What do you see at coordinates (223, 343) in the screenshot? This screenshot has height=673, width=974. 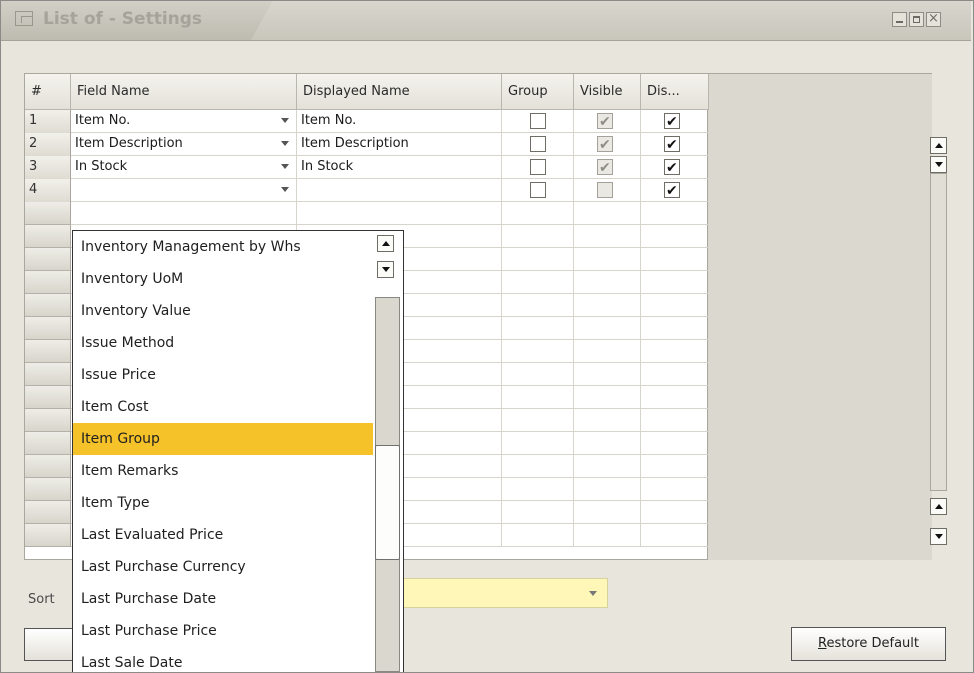 I see `list-item: Issue Method` at bounding box center [223, 343].